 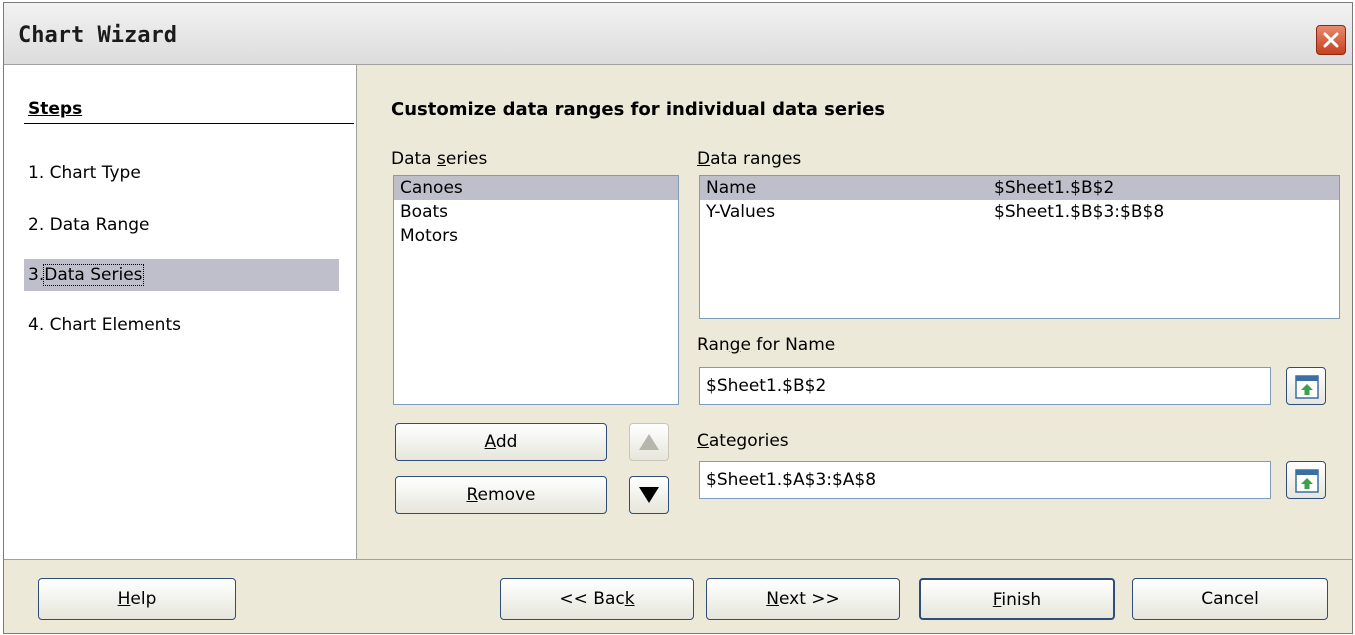 I want to click on add-button: Add, so click(x=501, y=442).